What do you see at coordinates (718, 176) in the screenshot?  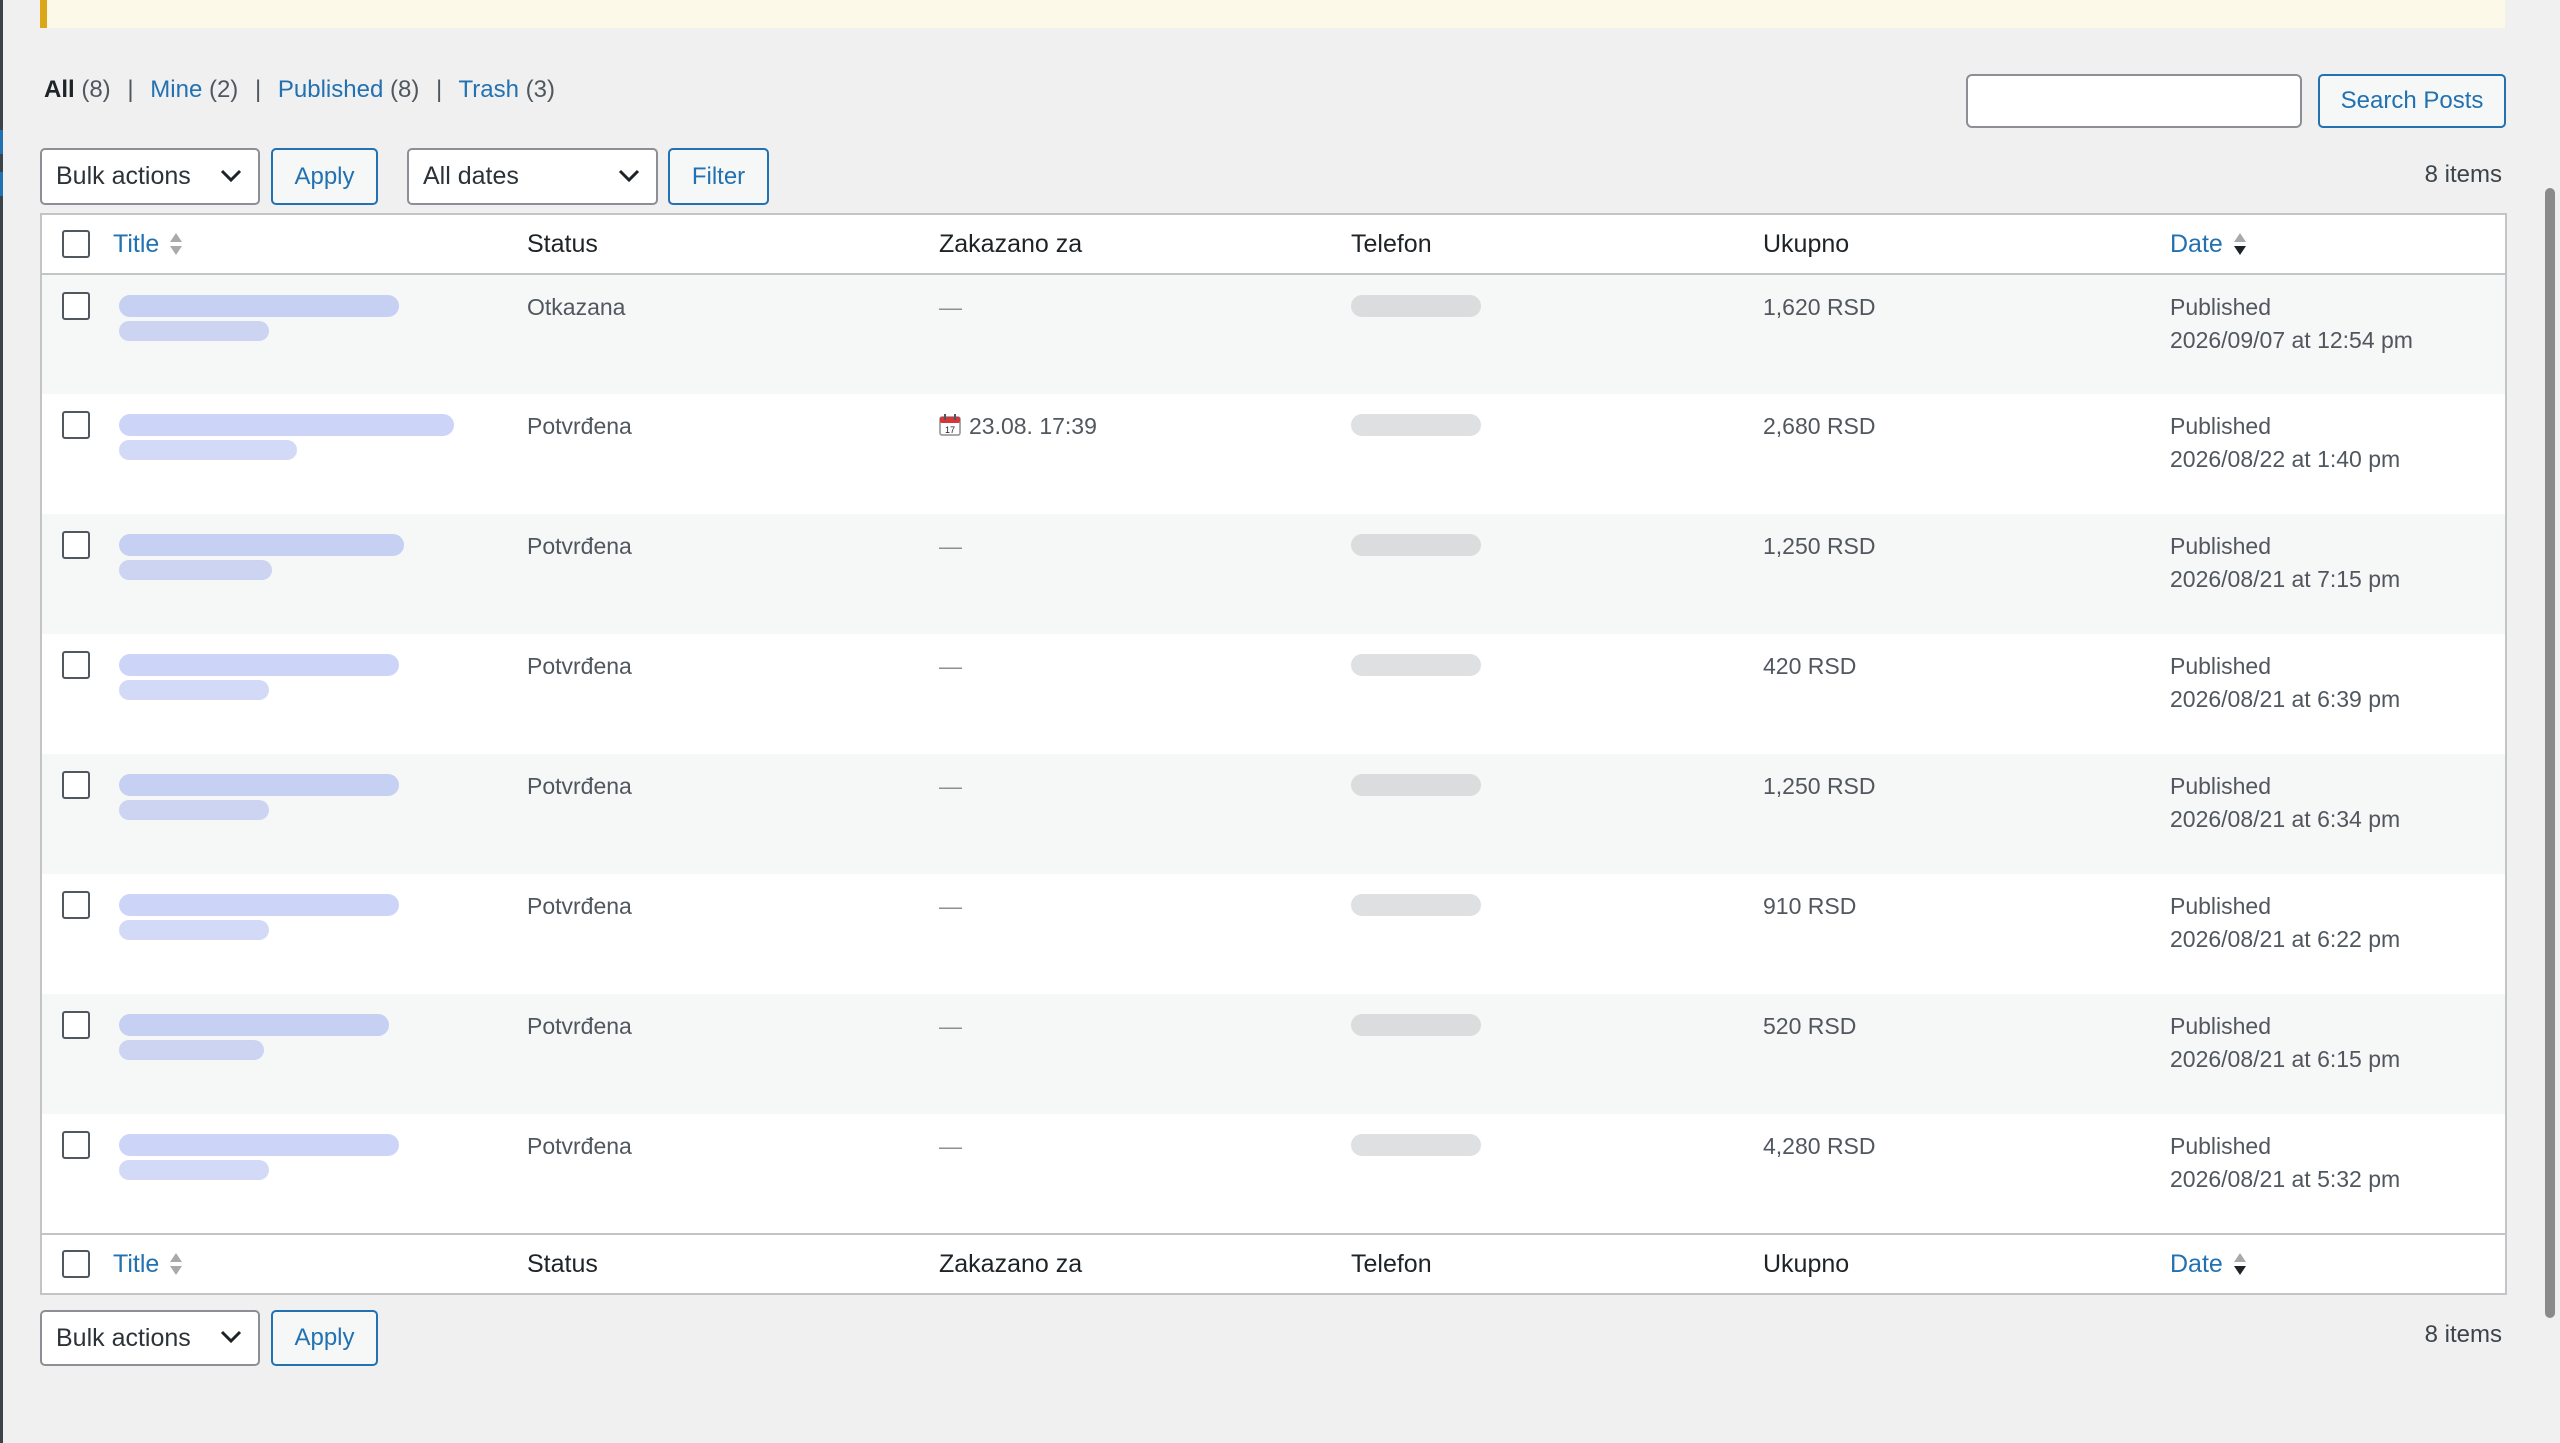 I see `filter-button: Filter` at bounding box center [718, 176].